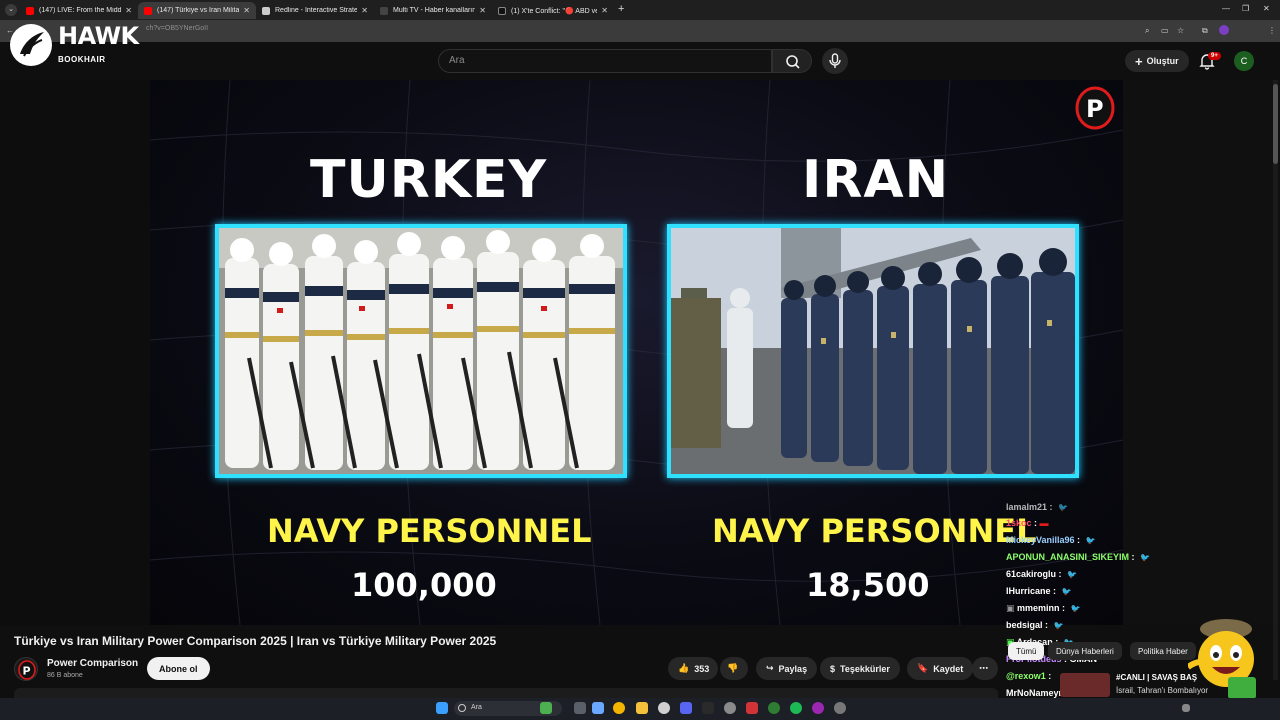 This screenshot has width=1280, height=720. What do you see at coordinates (1165, 30) in the screenshot?
I see `cast-icon: ▭` at bounding box center [1165, 30].